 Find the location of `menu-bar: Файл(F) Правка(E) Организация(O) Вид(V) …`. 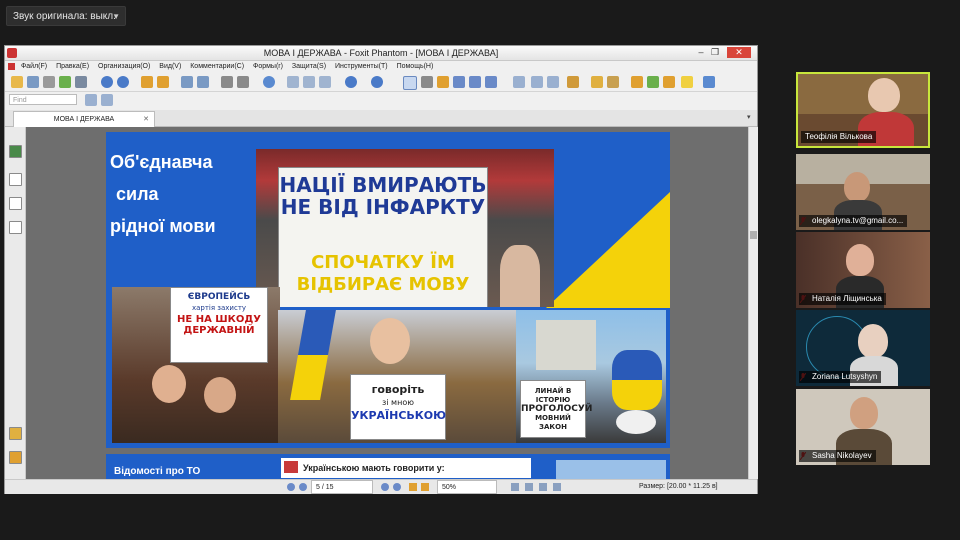

menu-bar: Файл(F) Правка(E) Организация(O) Вид(V) … is located at coordinates (381, 66).